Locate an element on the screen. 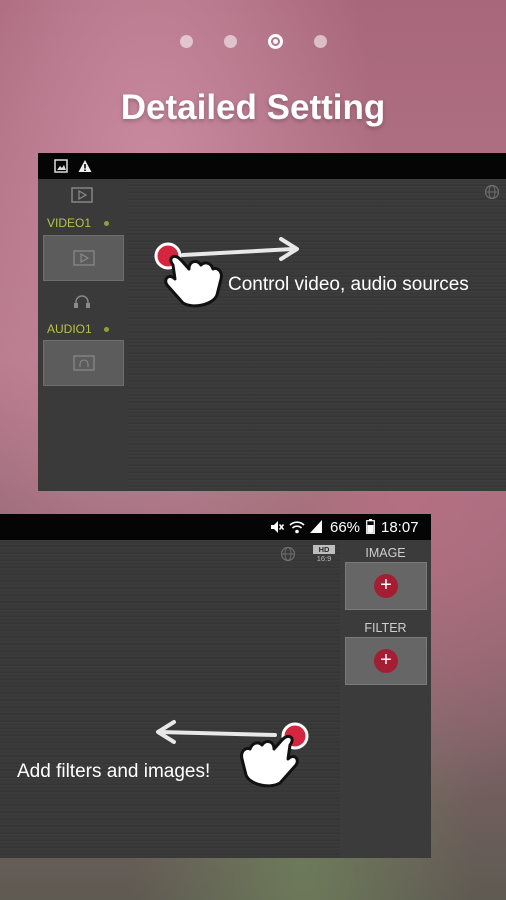 This screenshot has width=506, height=900. page-title: Detailed Setting is located at coordinates (253, 107).